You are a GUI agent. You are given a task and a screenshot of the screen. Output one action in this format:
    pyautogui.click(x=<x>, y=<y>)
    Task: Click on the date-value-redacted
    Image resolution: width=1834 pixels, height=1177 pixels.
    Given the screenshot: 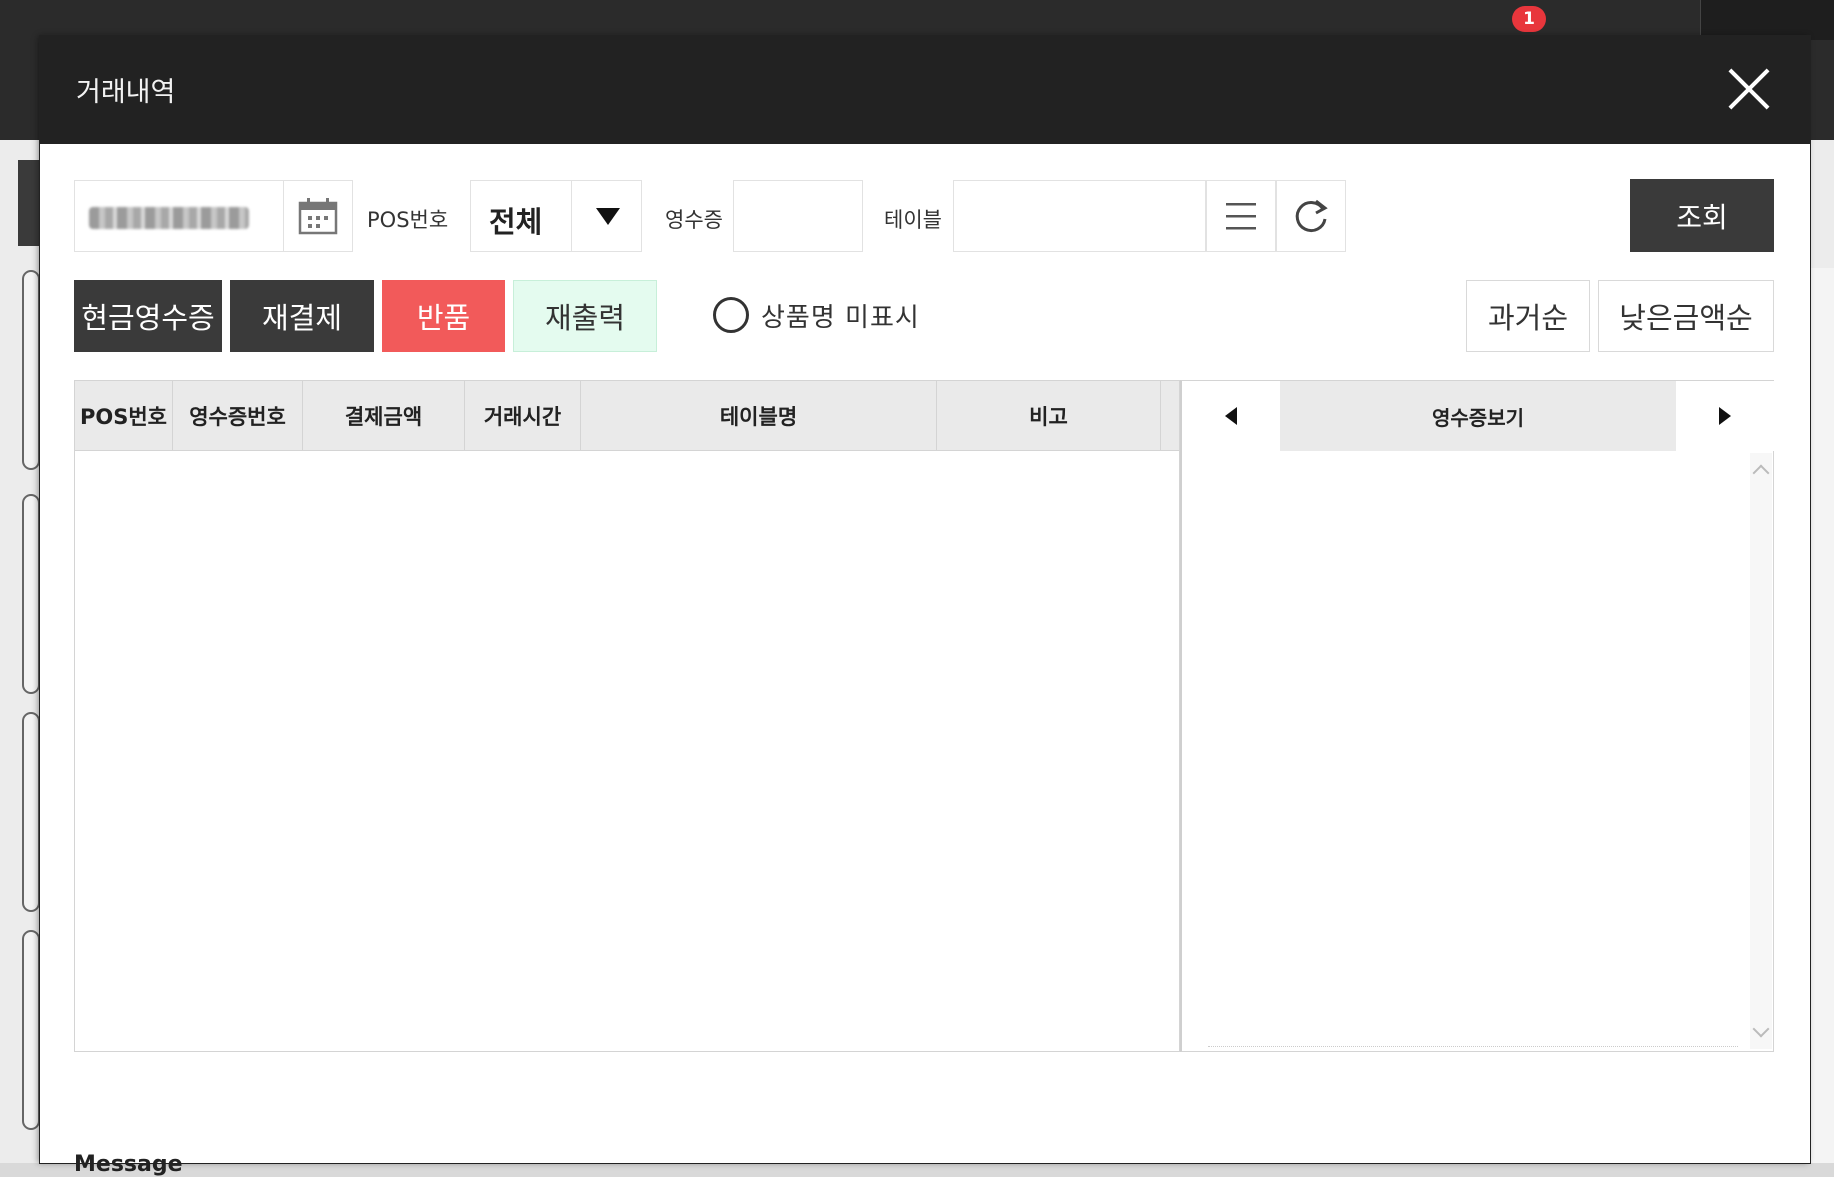 What is the action you would take?
    pyautogui.click(x=169, y=218)
    